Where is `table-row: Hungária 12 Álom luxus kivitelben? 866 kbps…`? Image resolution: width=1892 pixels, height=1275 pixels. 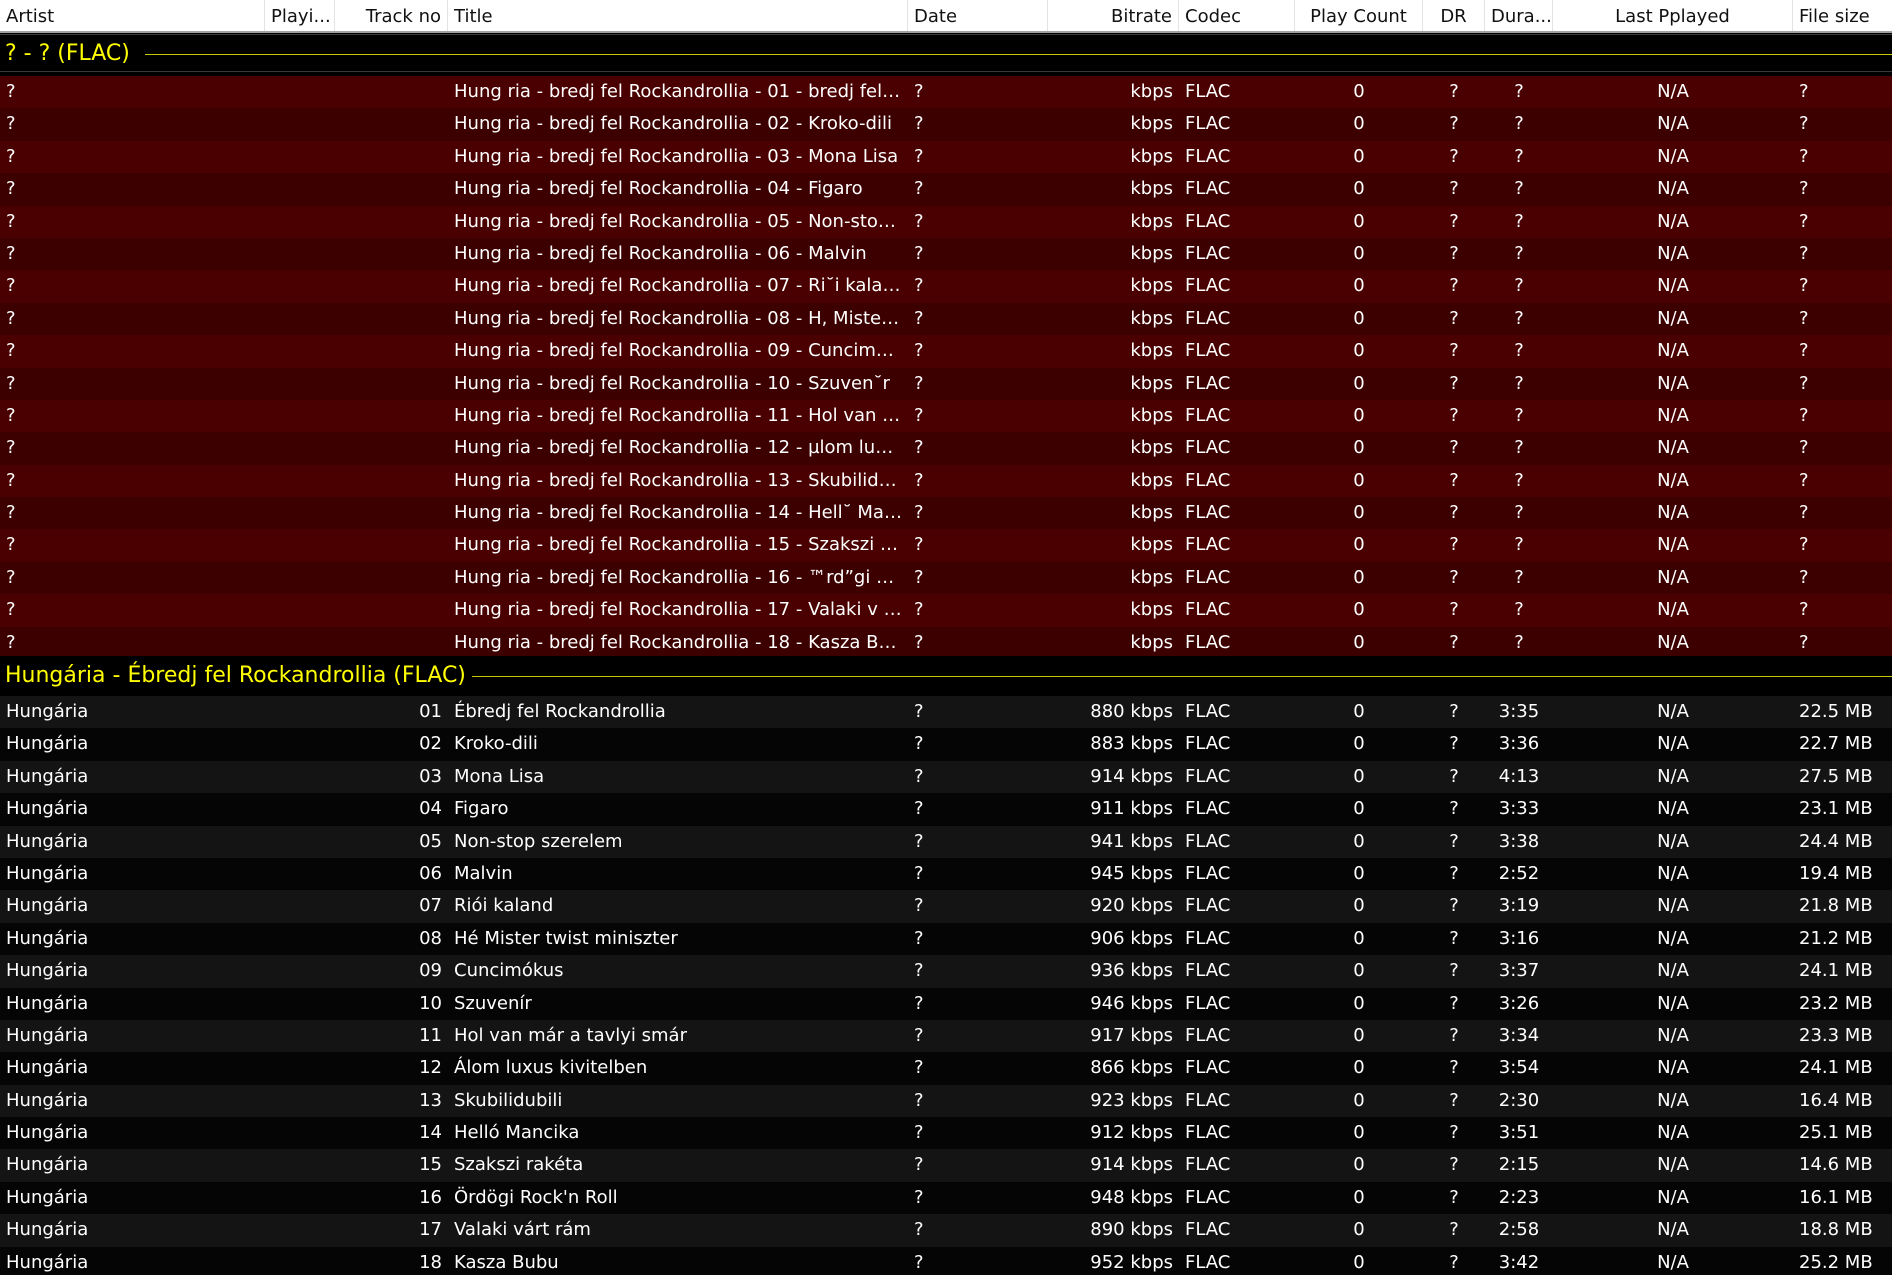
table-row: Hungária 12 Álom luxus kivitelben? 866 kbps… is located at coordinates (946, 1068).